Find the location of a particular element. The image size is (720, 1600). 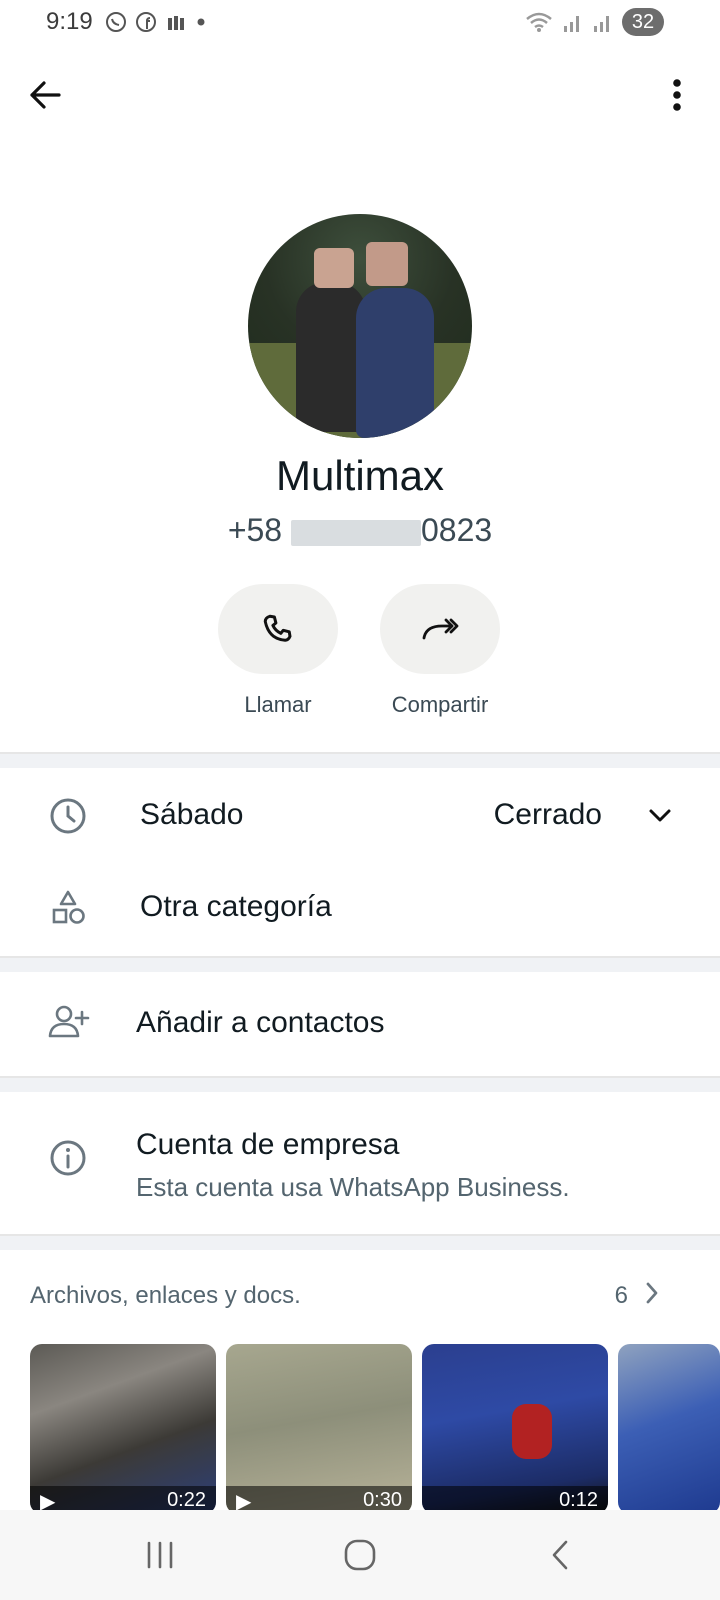

contact-phone: +58 0823 is located at coordinates (360, 530).